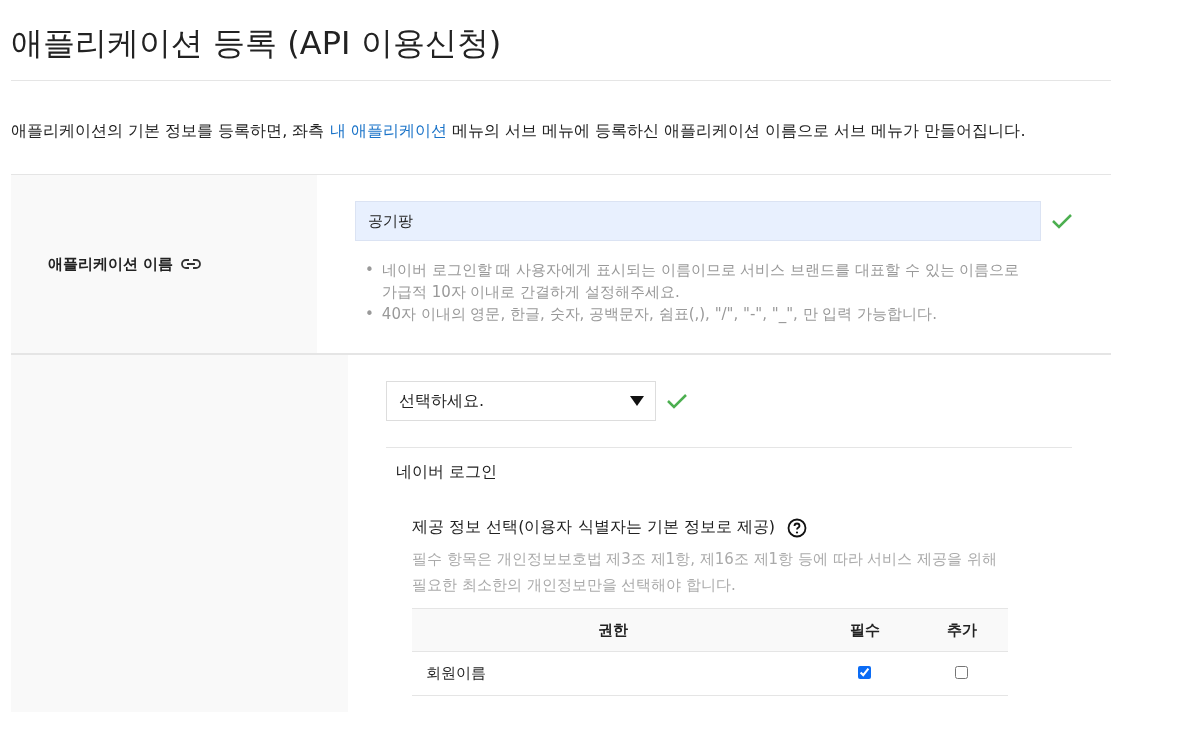 This screenshot has height=735, width=1187. What do you see at coordinates (962, 630) in the screenshot?
I see `column-header: 추가` at bounding box center [962, 630].